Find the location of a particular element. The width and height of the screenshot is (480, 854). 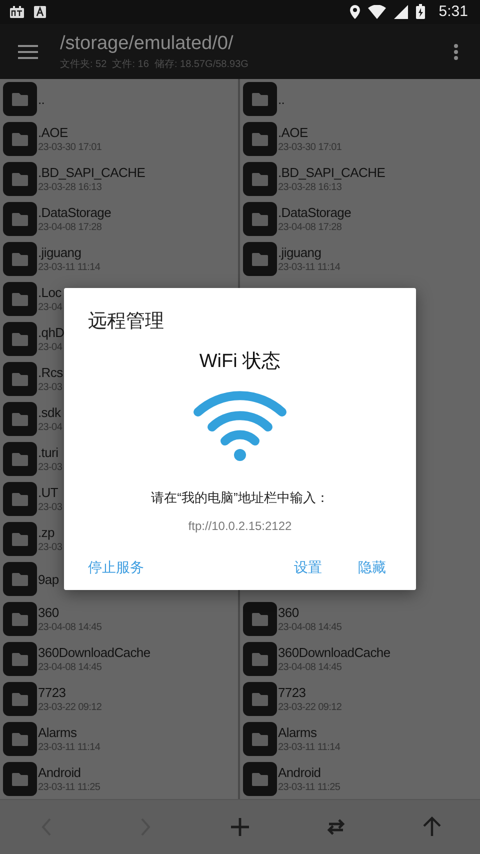

file-name: .turi is located at coordinates (50, 452).